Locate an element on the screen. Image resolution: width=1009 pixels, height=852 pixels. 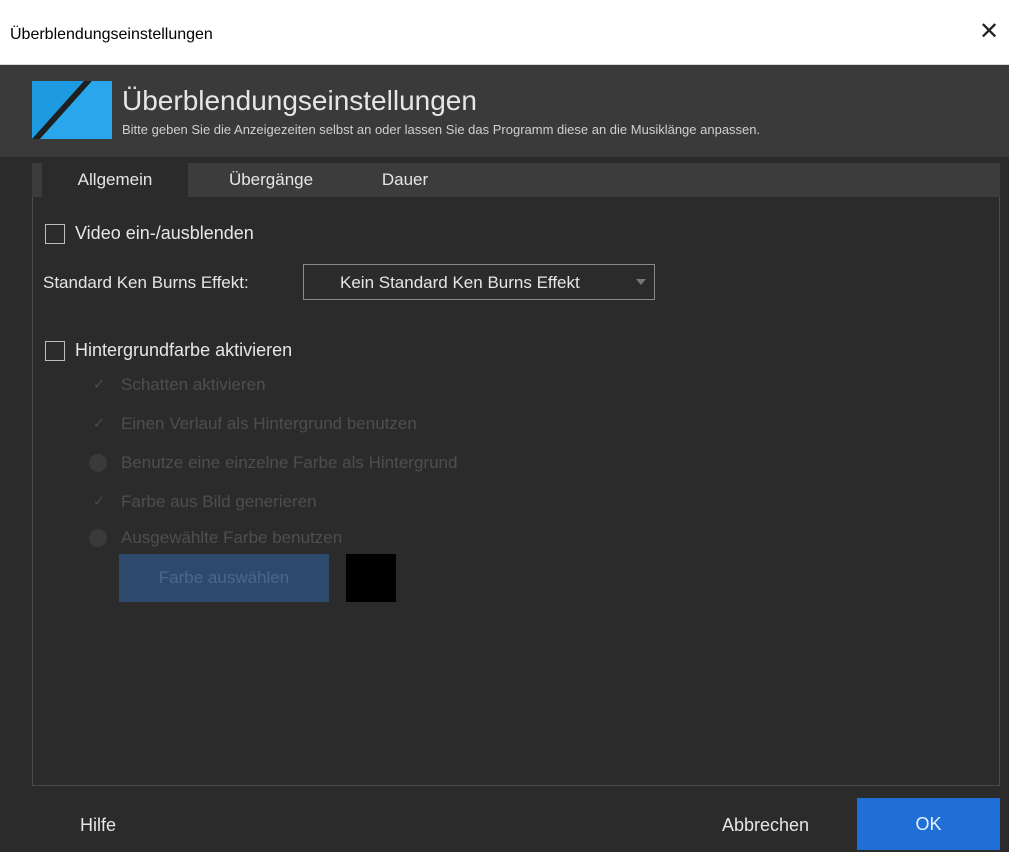
tab-uebergaenge: Übergänge is located at coordinates (271, 180).